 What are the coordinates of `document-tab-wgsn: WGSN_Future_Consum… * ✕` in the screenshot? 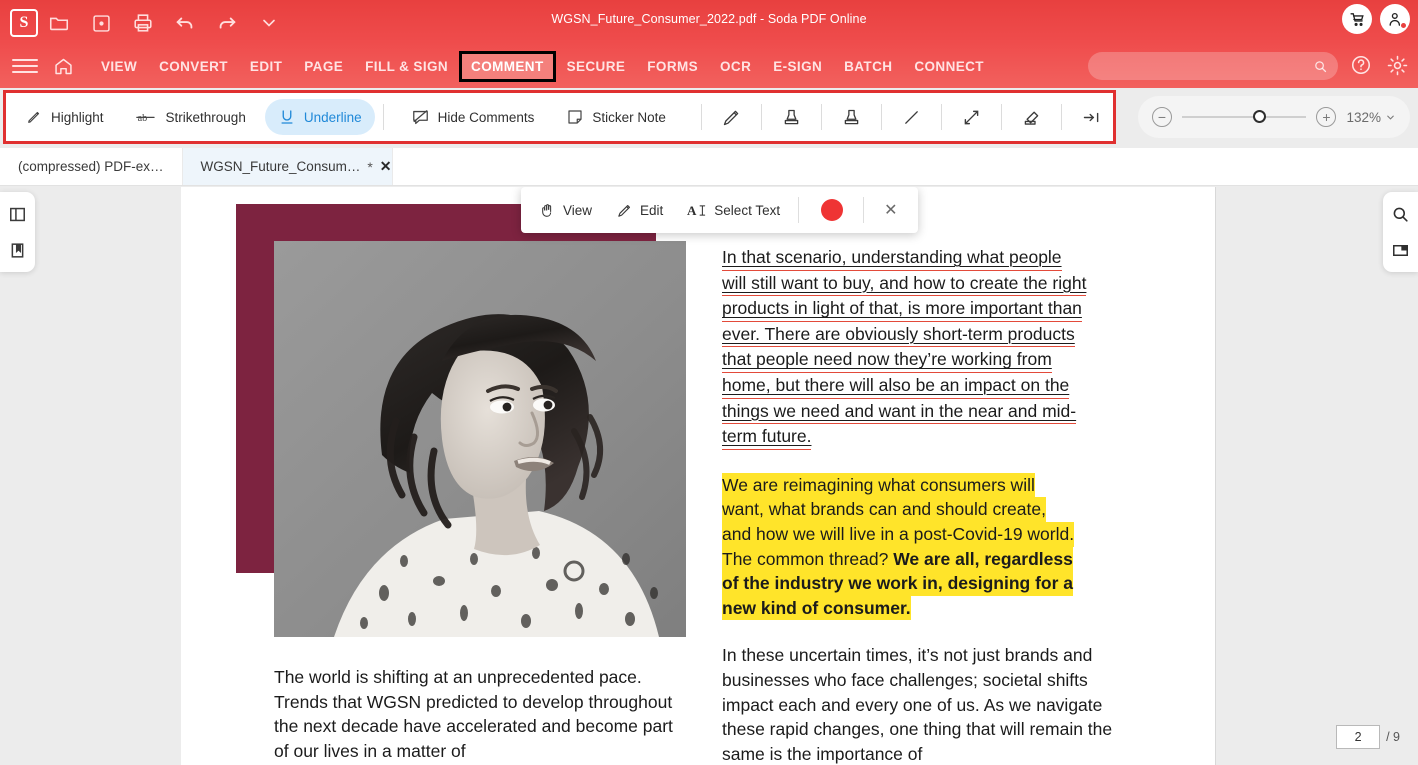 It's located at (287, 166).